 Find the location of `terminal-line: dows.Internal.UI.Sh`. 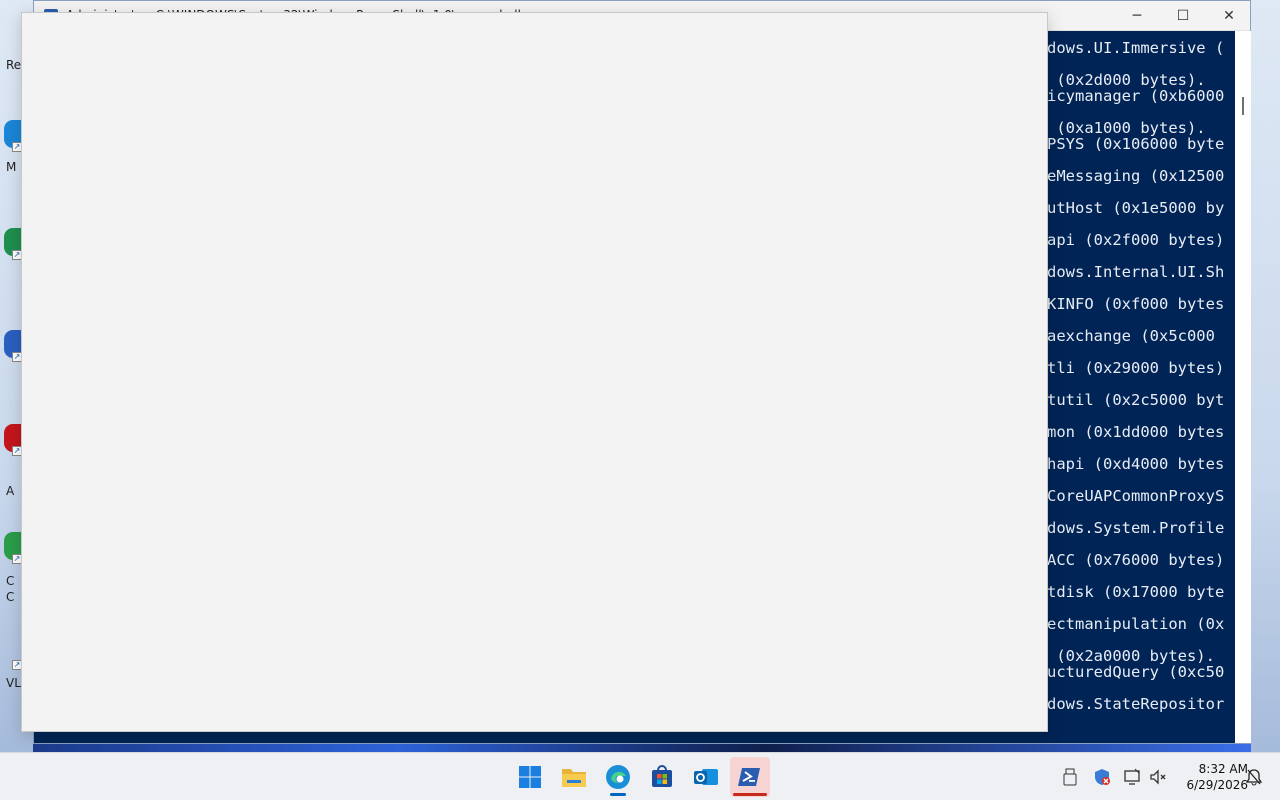

terminal-line: dows.Internal.UI.Sh is located at coordinates (1136, 272).